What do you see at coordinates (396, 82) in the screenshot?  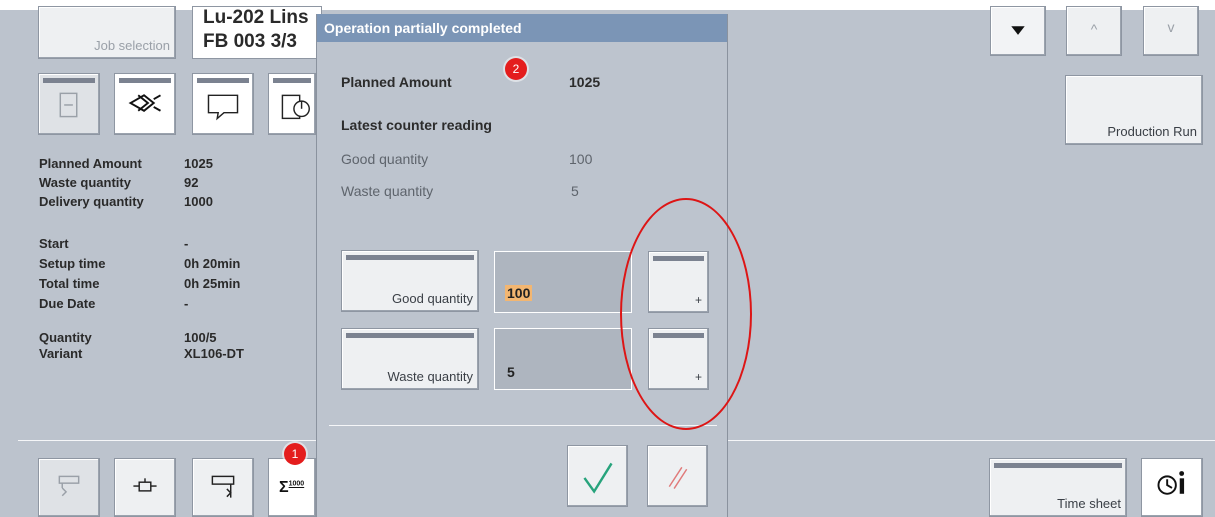 I see `planned-amount-label: Planned Amount` at bounding box center [396, 82].